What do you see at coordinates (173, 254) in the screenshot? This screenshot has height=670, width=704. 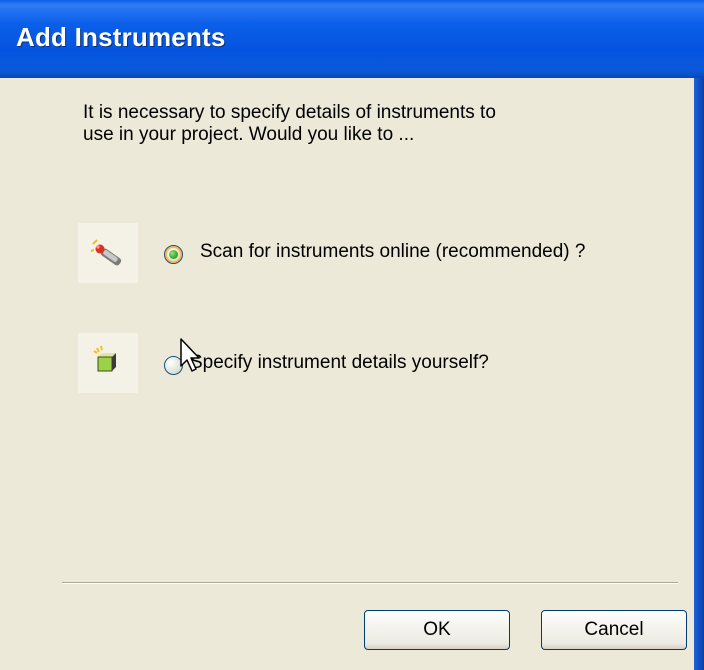 I see `scan-online-radio` at bounding box center [173, 254].